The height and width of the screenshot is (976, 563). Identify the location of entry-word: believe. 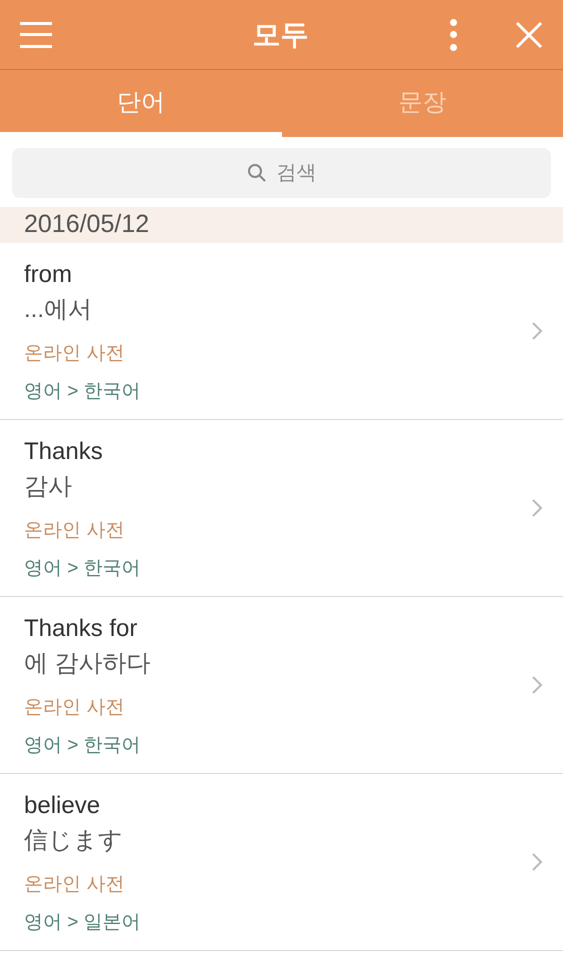
(63, 806).